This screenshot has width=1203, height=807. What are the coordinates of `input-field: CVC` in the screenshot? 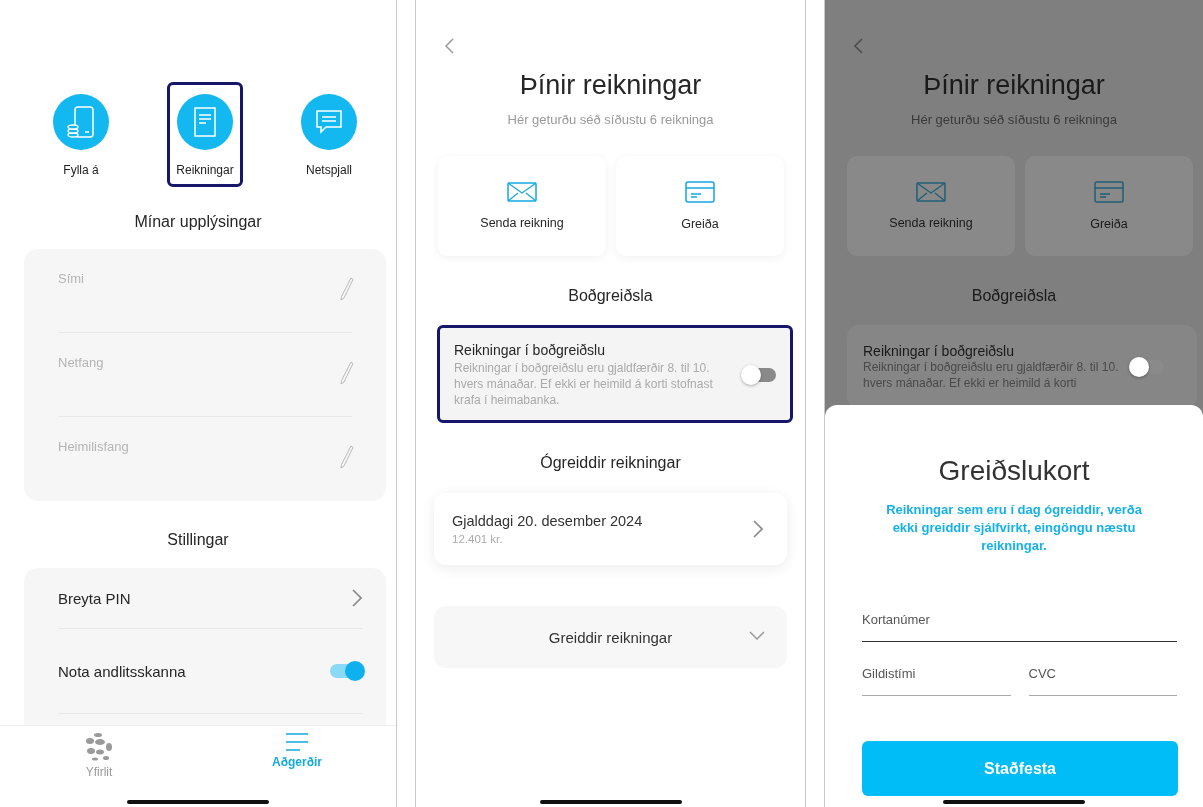 It's located at (1102, 673).